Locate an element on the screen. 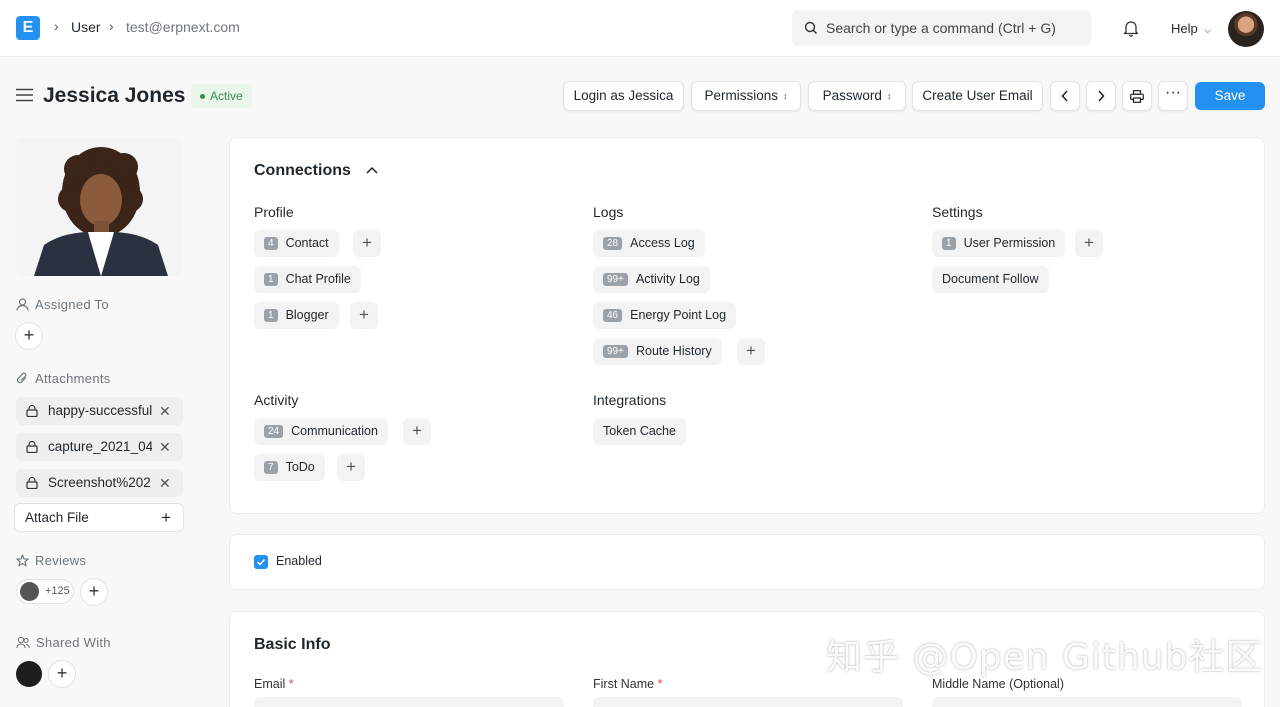  profile-image is located at coordinates (98, 206).